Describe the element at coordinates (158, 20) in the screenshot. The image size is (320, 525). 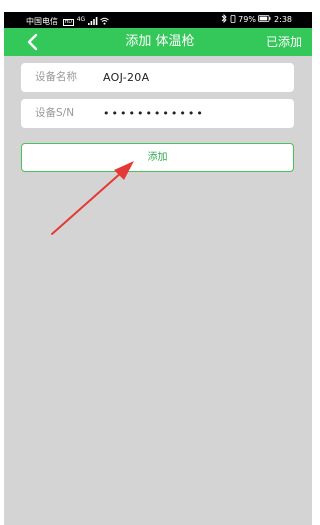
I see `status-bar: 中国电信 HD 4G 79% 2:38` at that location.